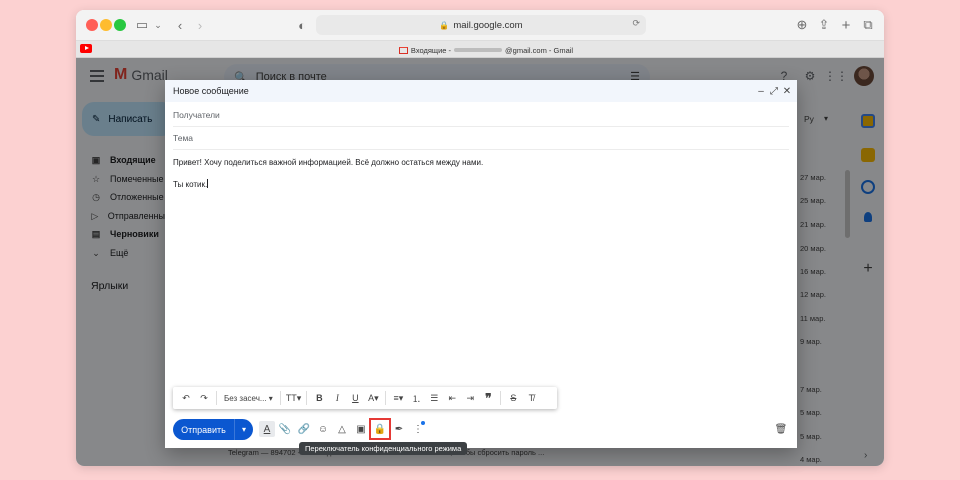 This screenshot has width=960, height=480. Describe the element at coordinates (488, 398) in the screenshot. I see `quote-icon: ❞` at that location.